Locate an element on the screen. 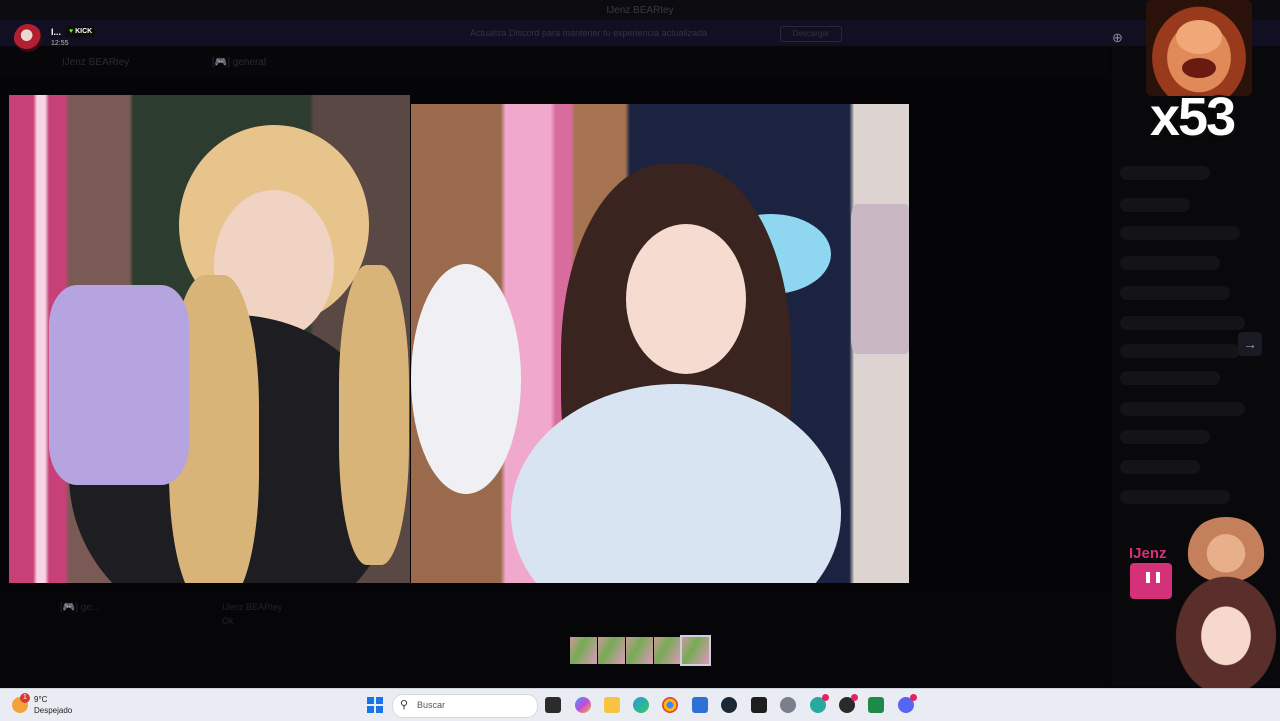  thumbnail-strip is located at coordinates (640, 650).